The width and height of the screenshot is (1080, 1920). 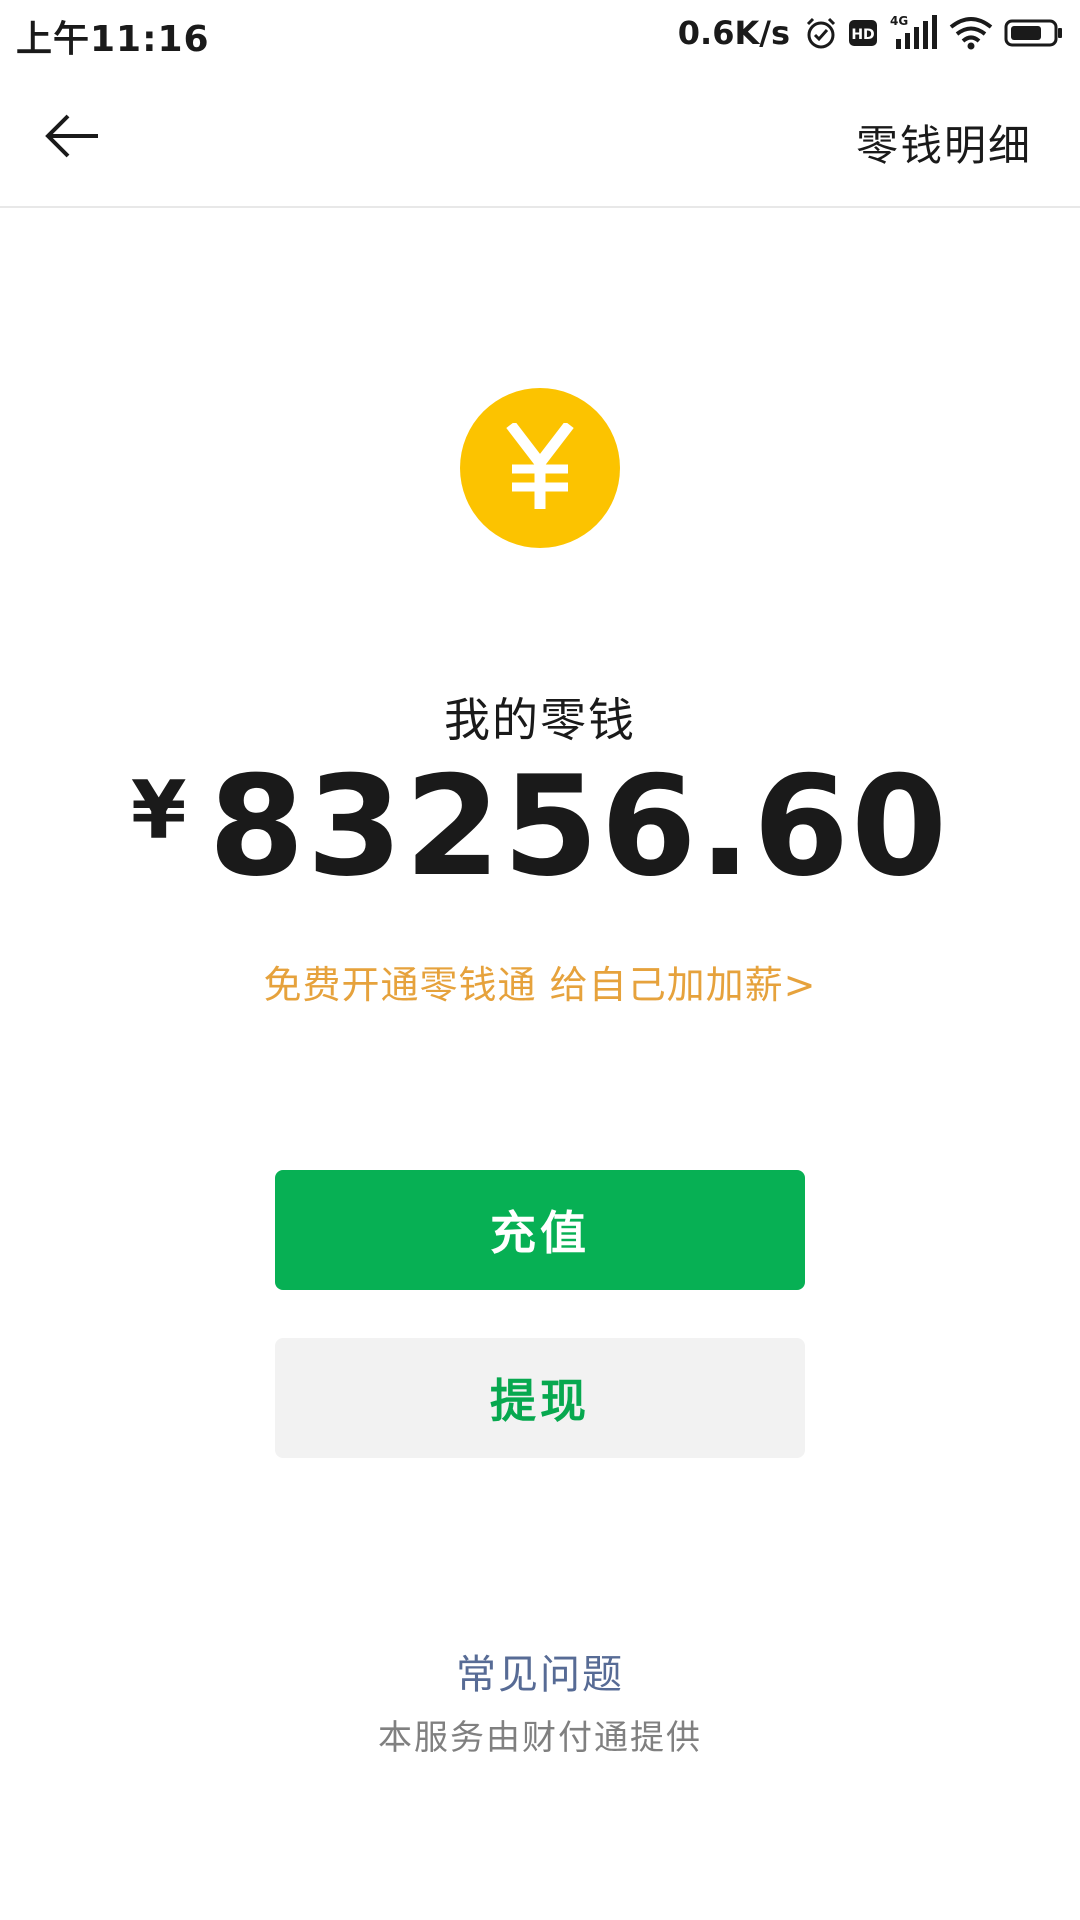 What do you see at coordinates (733, 33) in the screenshot?
I see `network-speed: 0.6K/s` at bounding box center [733, 33].